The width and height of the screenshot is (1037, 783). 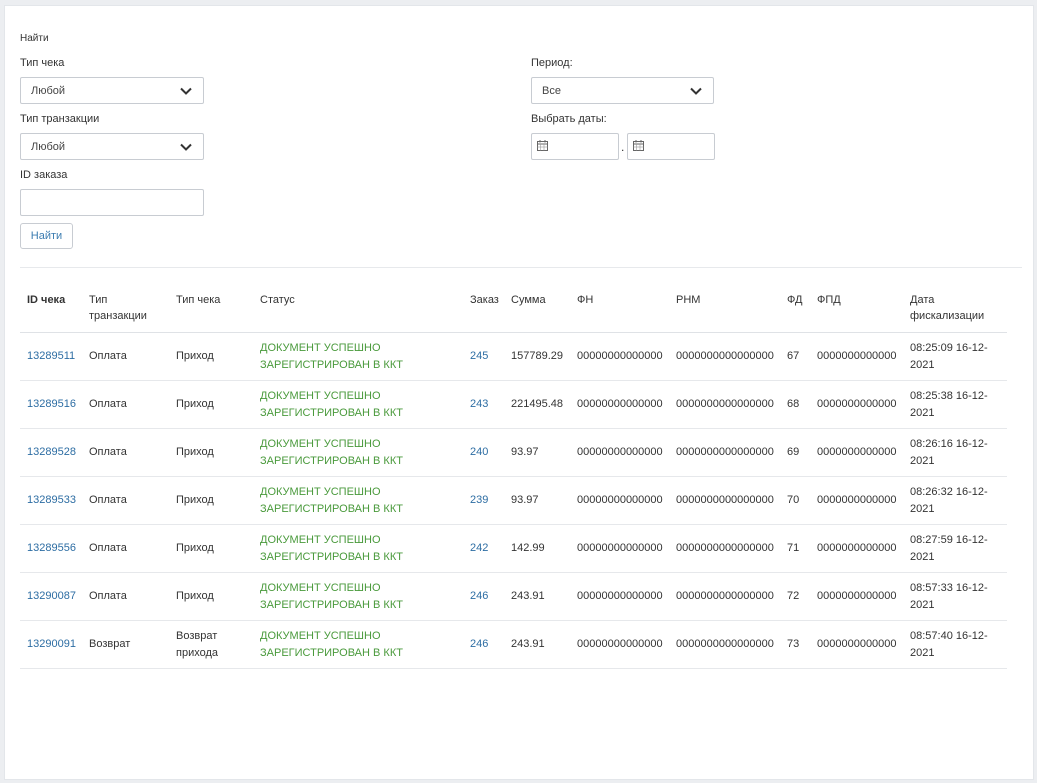 What do you see at coordinates (955, 644) in the screenshot?
I see `date-cell: 08:57:40 16-12-2021` at bounding box center [955, 644].